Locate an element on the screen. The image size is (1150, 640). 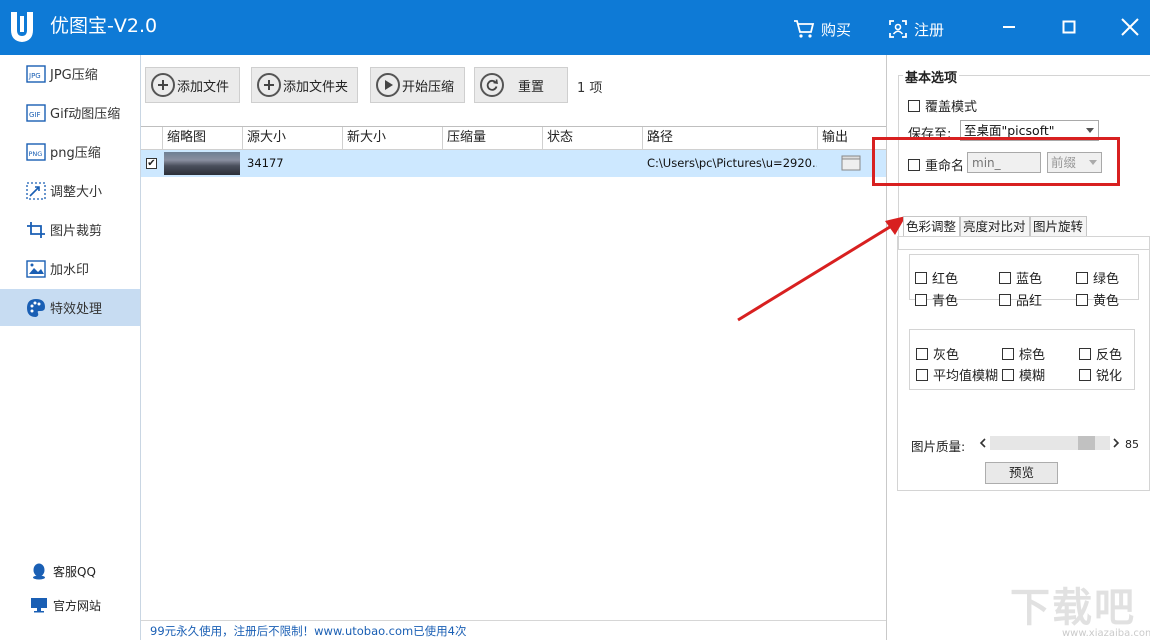
checkbox-label: 反色 is located at coordinates (1109, 355).